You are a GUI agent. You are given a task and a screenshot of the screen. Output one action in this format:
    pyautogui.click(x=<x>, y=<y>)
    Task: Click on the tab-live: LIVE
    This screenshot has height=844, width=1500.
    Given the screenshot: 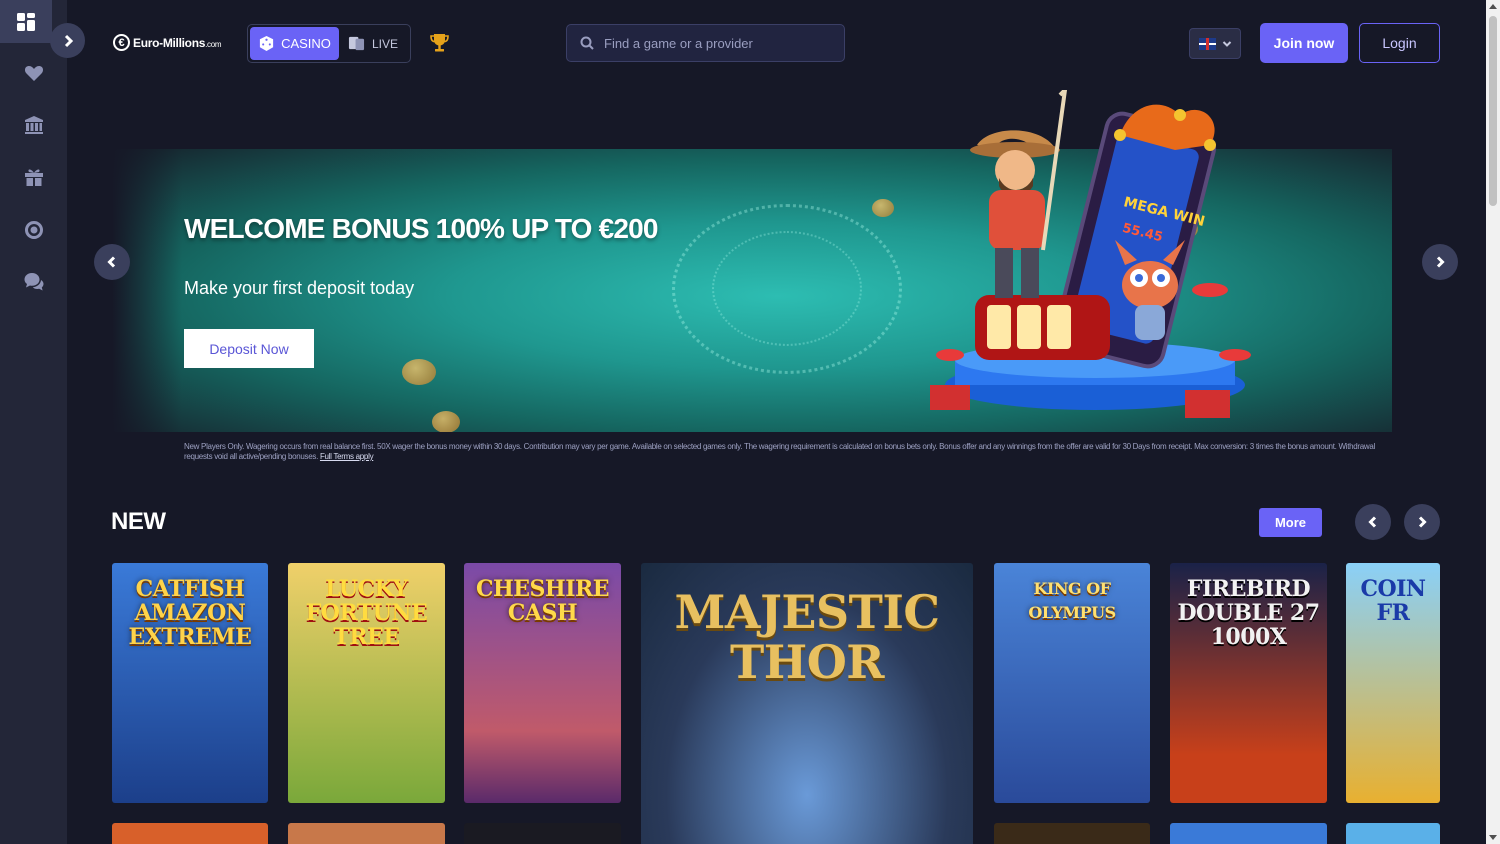 What is the action you would take?
    pyautogui.click(x=373, y=43)
    